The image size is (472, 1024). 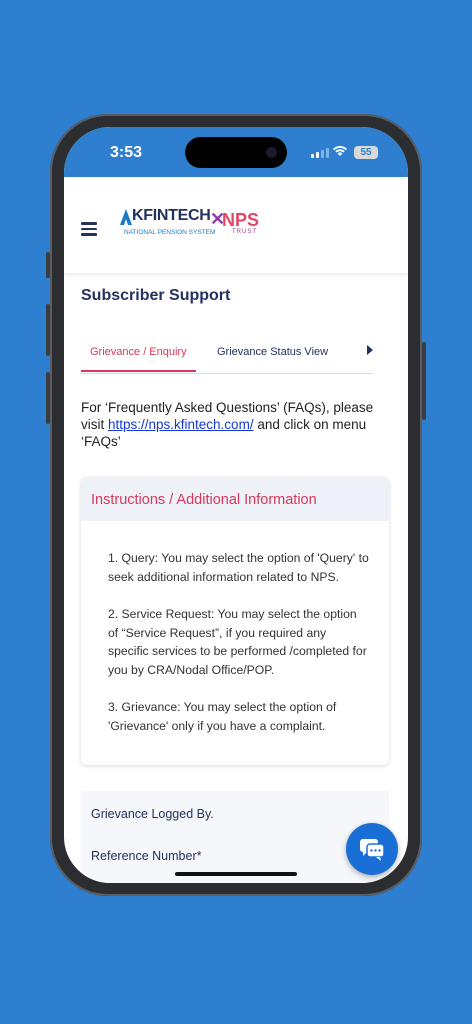 I want to click on status-time: 3:53, so click(x=126, y=152).